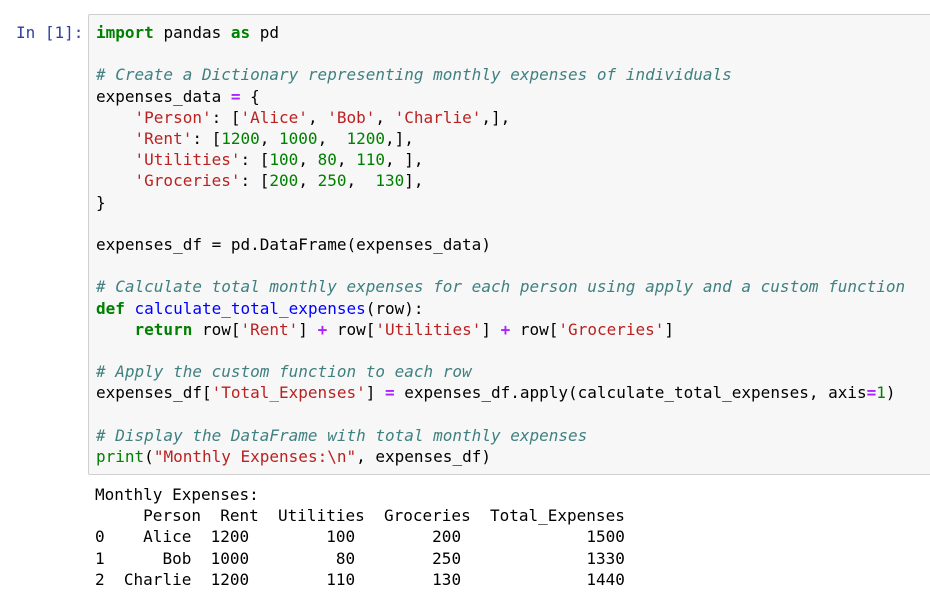  Describe the element at coordinates (255, 457) in the screenshot. I see `print-string: "Monthly Expenses:\n"` at that location.